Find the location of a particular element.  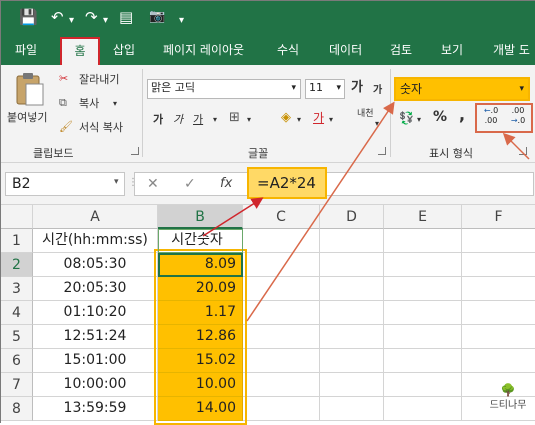

hours-cell: 14.00 is located at coordinates (200, 409).